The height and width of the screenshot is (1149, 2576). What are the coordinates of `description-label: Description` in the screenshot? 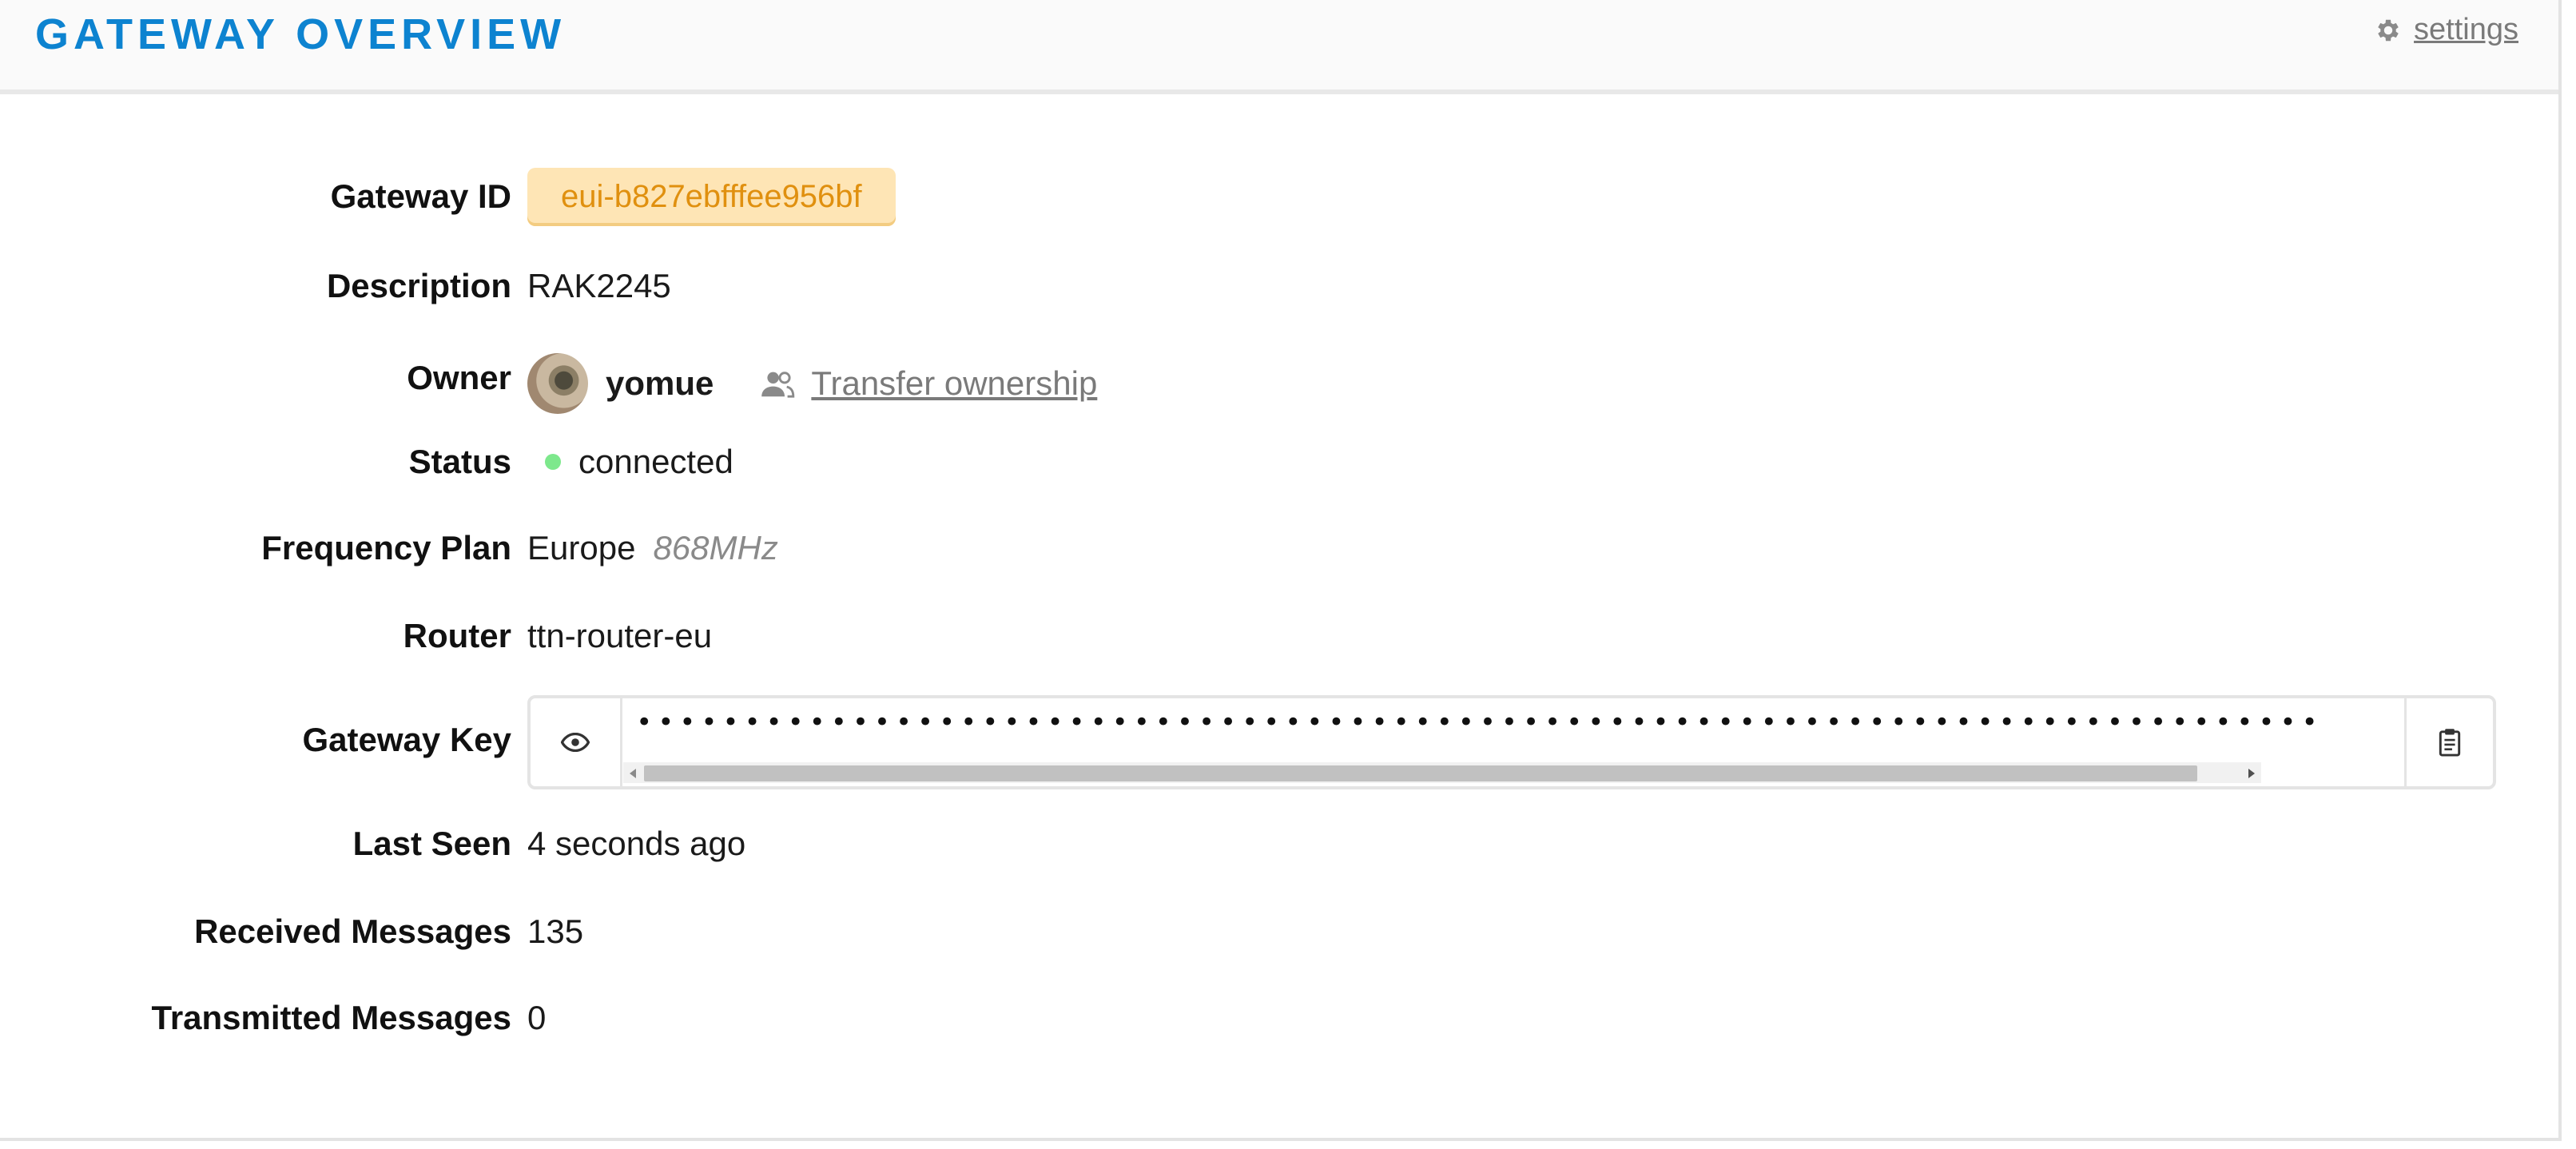 It's located at (418, 285).